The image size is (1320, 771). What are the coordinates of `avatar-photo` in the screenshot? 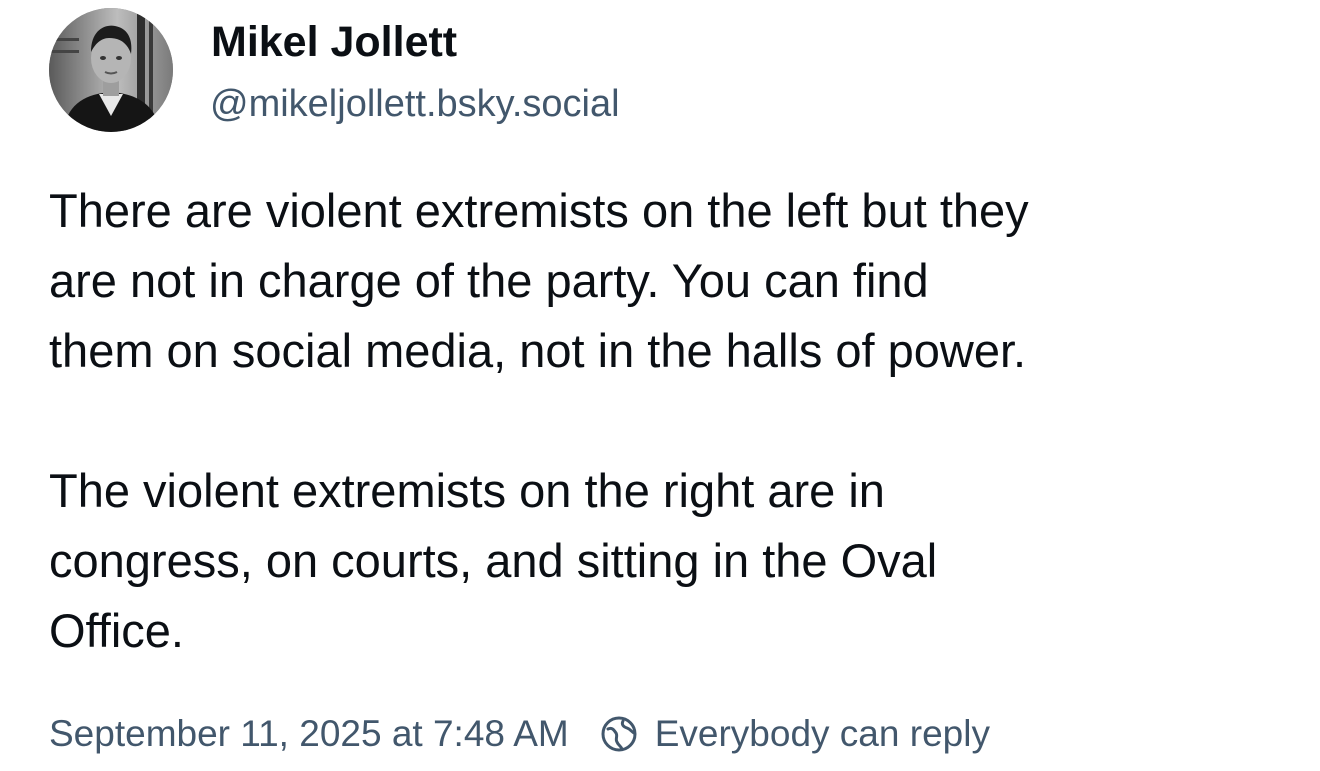 It's located at (111, 70).